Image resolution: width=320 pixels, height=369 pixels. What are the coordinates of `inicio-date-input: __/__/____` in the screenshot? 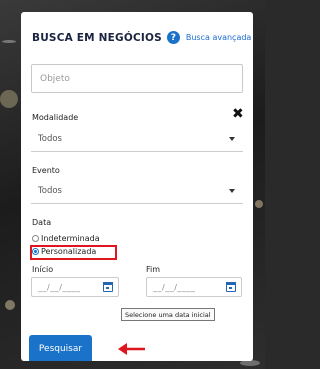 It's located at (75, 287).